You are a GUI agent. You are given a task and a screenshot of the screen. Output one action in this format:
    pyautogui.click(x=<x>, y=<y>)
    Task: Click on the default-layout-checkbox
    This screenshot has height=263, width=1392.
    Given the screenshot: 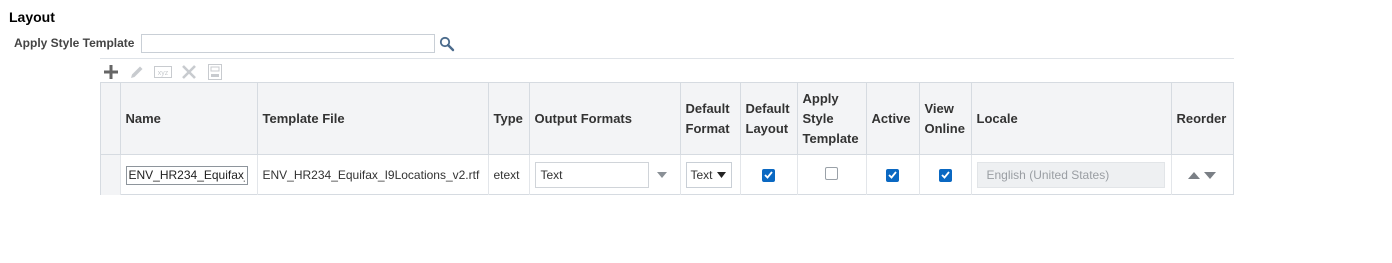 What is the action you would take?
    pyautogui.click(x=768, y=175)
    